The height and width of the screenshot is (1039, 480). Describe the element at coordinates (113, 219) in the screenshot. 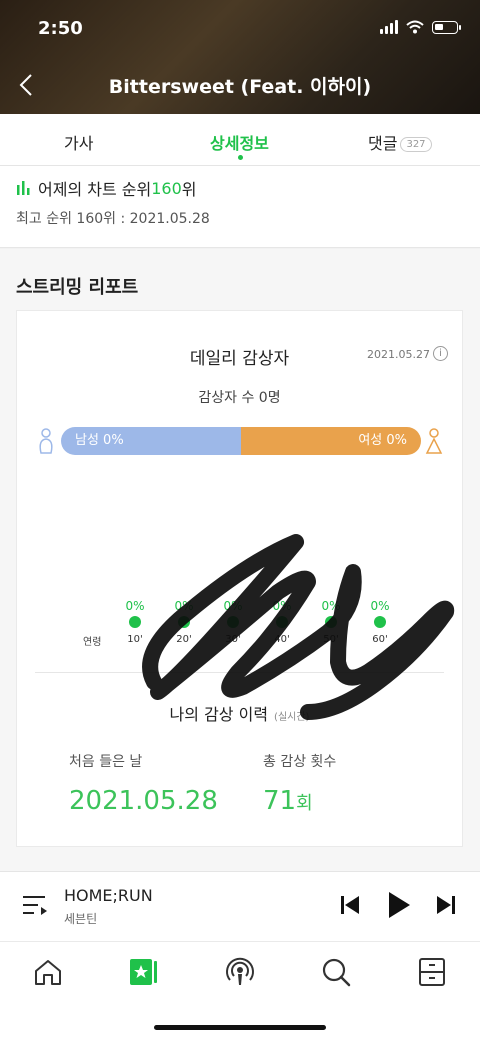

I see `best-rank: 최고 순위 160위 : 2021.05.28` at that location.